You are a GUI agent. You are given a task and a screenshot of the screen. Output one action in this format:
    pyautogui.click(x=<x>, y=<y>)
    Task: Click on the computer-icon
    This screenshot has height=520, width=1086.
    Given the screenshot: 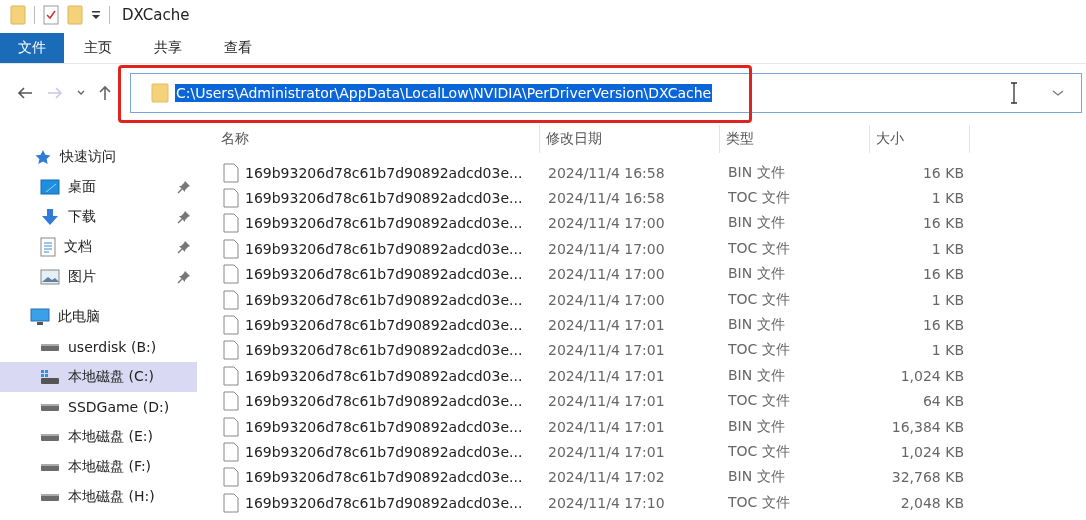 What is the action you would take?
    pyautogui.click(x=40, y=317)
    